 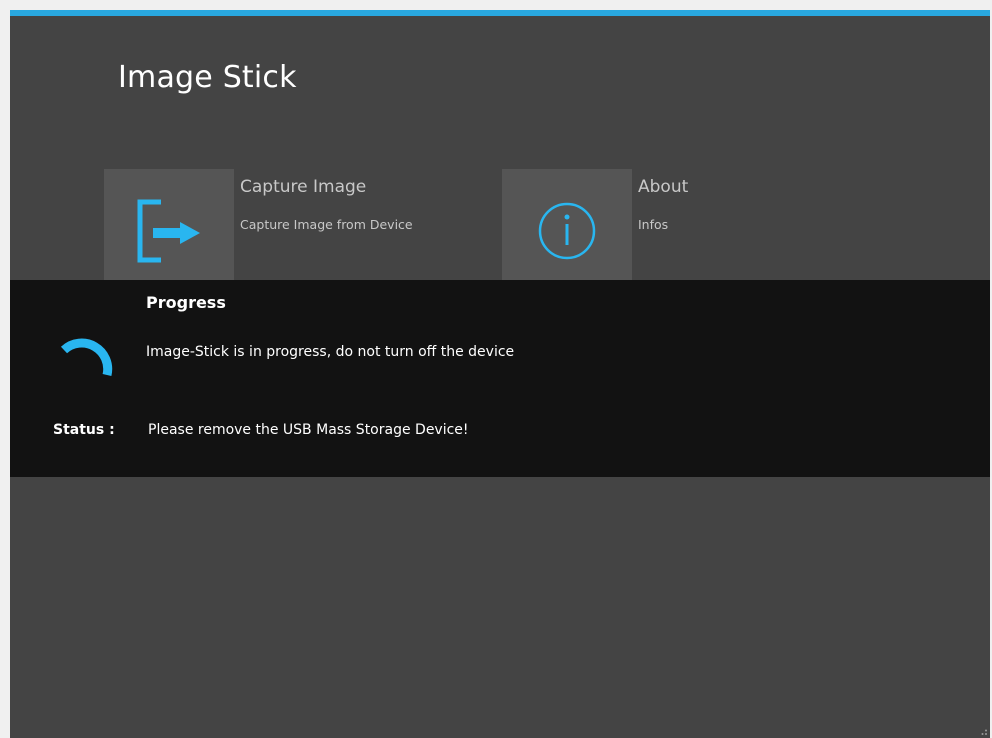 What do you see at coordinates (84, 430) in the screenshot?
I see `status-label: Status :` at bounding box center [84, 430].